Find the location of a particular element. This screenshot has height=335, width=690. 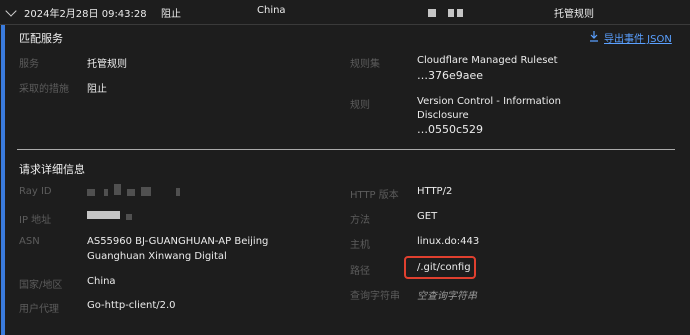

section-divider is located at coordinates (346, 149).